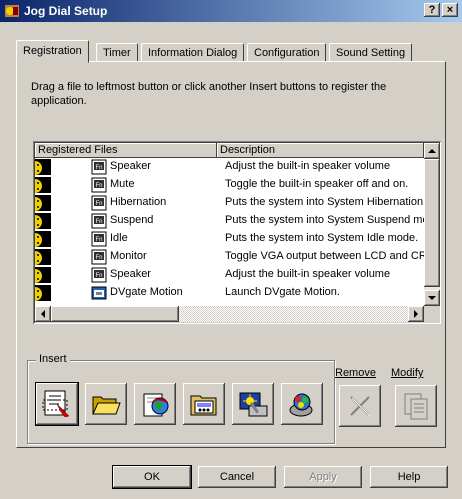 This screenshot has width=462, height=499. I want to click on window-title: Jog Dial Setup, so click(66, 11).